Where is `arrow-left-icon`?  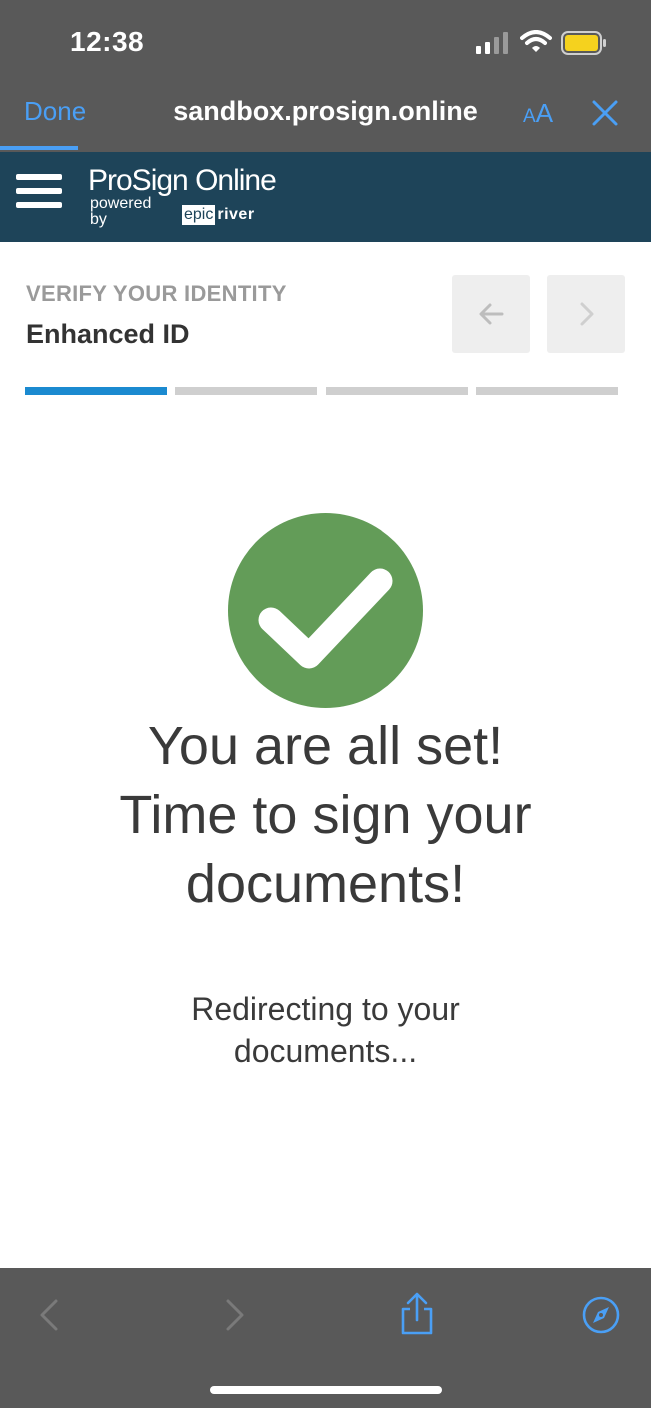 arrow-left-icon is located at coordinates (491, 314).